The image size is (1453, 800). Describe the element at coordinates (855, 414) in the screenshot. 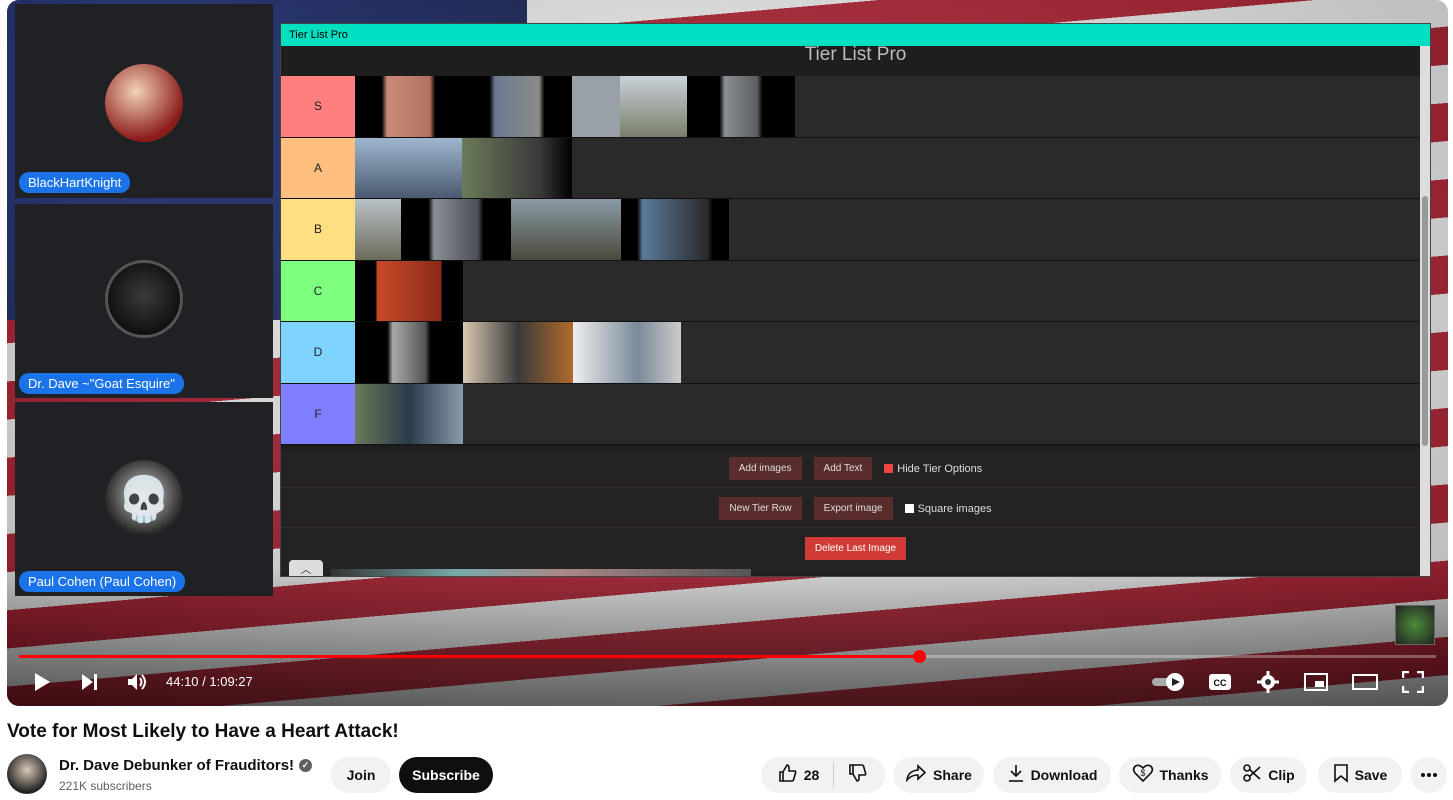

I see `tier-row-f: F` at that location.